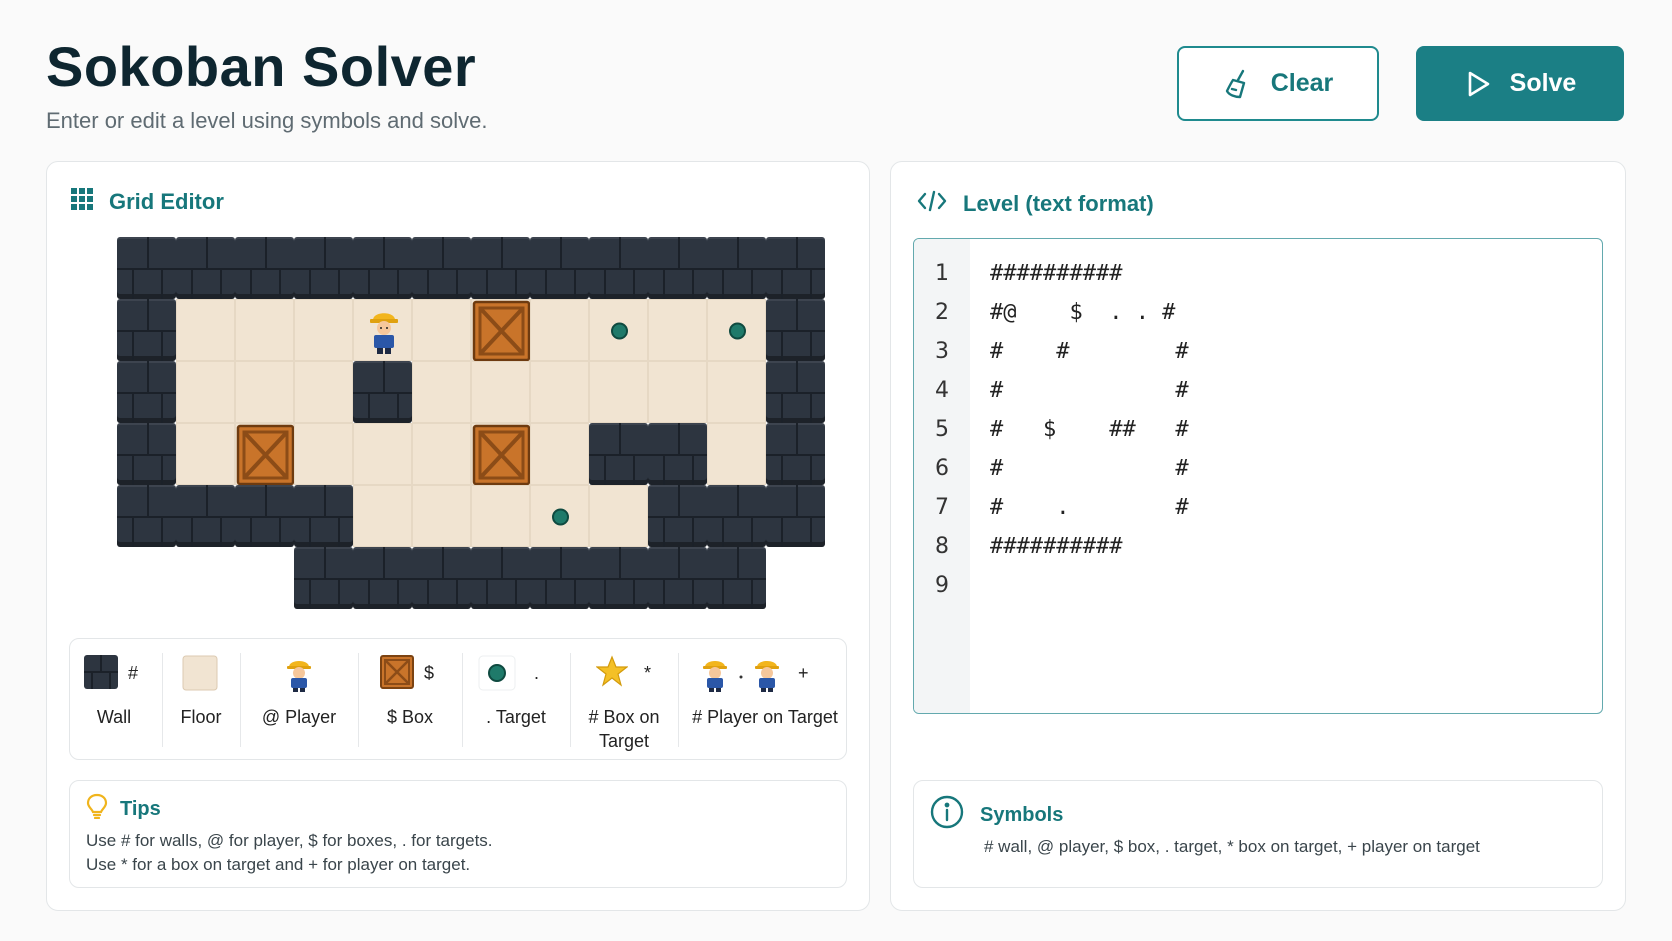 This screenshot has height=941, width=1672. I want to click on legend-label-target: . Target, so click(516, 717).